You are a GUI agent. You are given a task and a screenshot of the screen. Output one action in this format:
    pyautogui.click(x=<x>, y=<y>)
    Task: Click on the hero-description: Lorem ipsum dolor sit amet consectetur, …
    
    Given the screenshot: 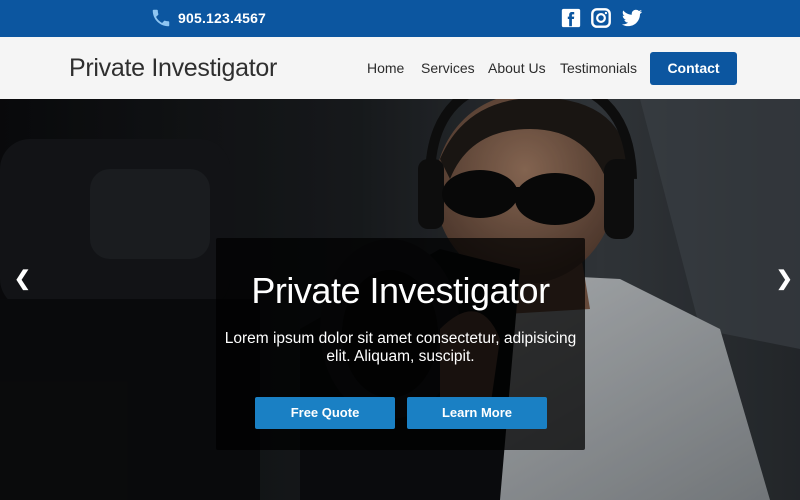 What is the action you would take?
    pyautogui.click(x=400, y=347)
    